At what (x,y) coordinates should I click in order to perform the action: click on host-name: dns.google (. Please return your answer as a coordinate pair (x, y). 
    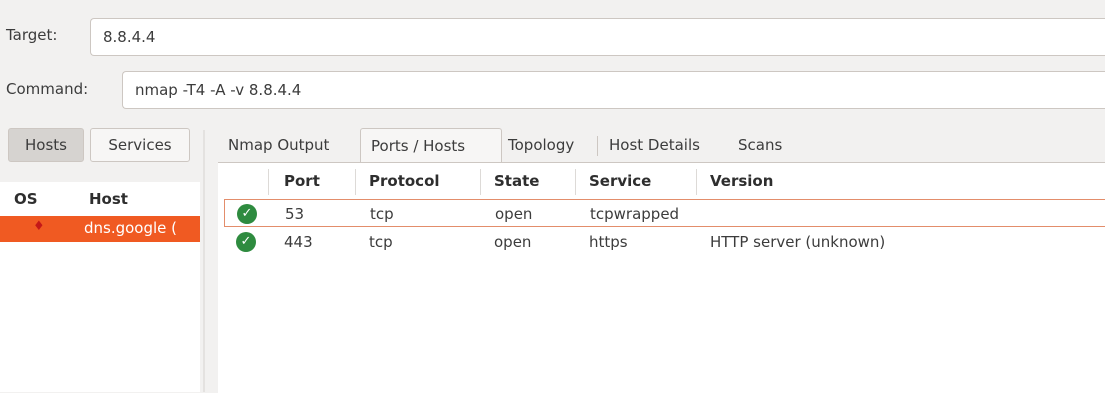
    Looking at the image, I should click on (131, 228).